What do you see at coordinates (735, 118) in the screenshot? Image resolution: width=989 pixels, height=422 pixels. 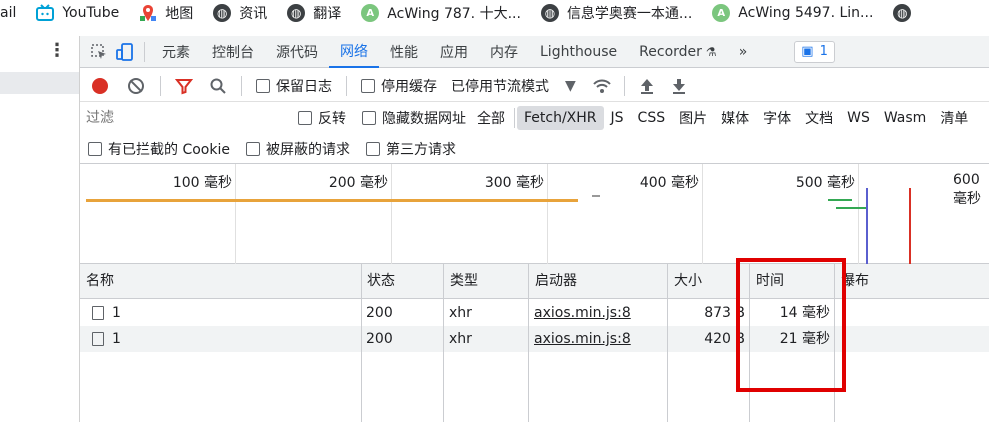 I see `type-media: 媒体` at bounding box center [735, 118].